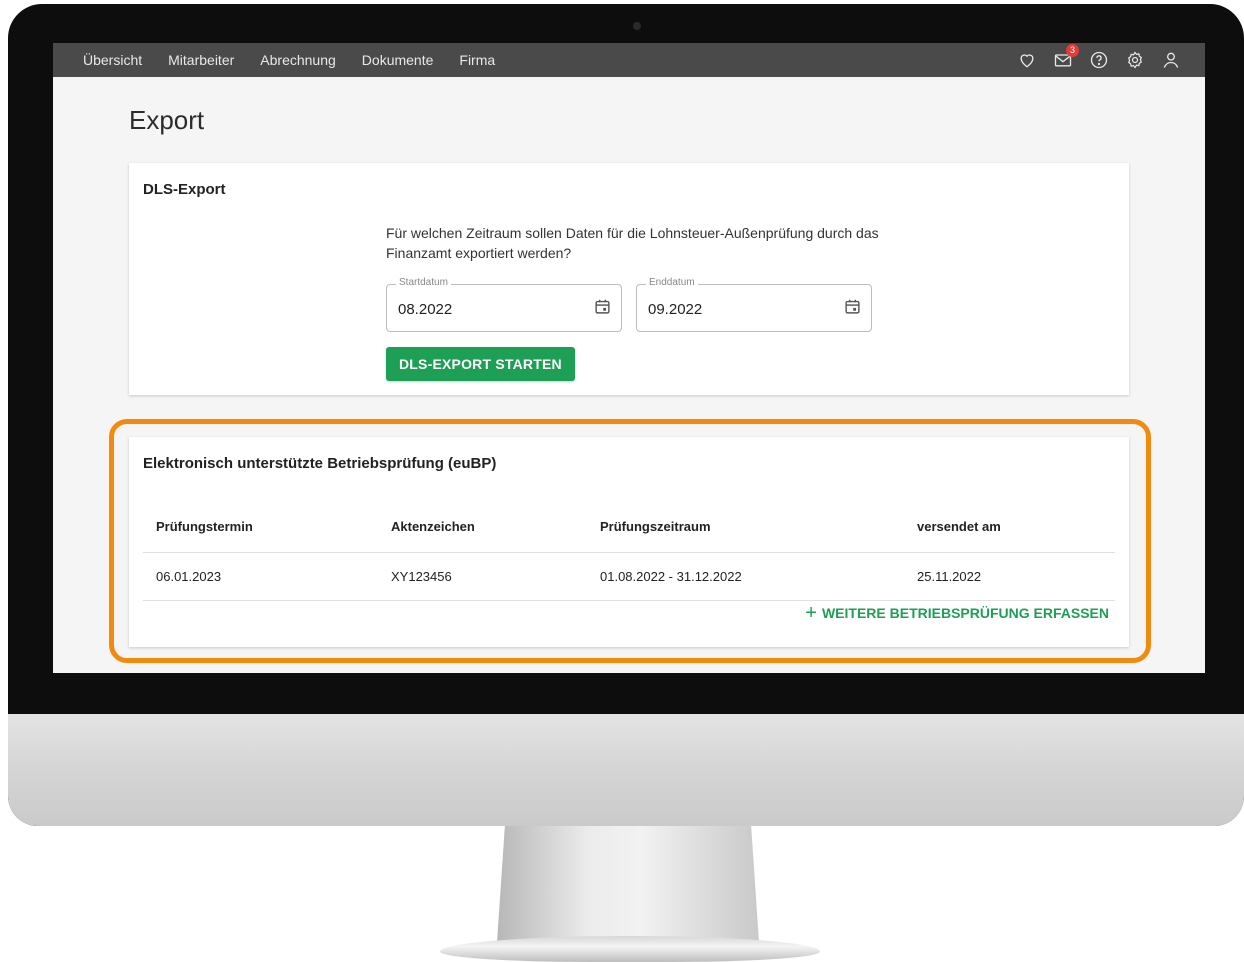 Image resolution: width=1244 pixels, height=962 pixels. I want to click on heart-icon, so click(1027, 60).